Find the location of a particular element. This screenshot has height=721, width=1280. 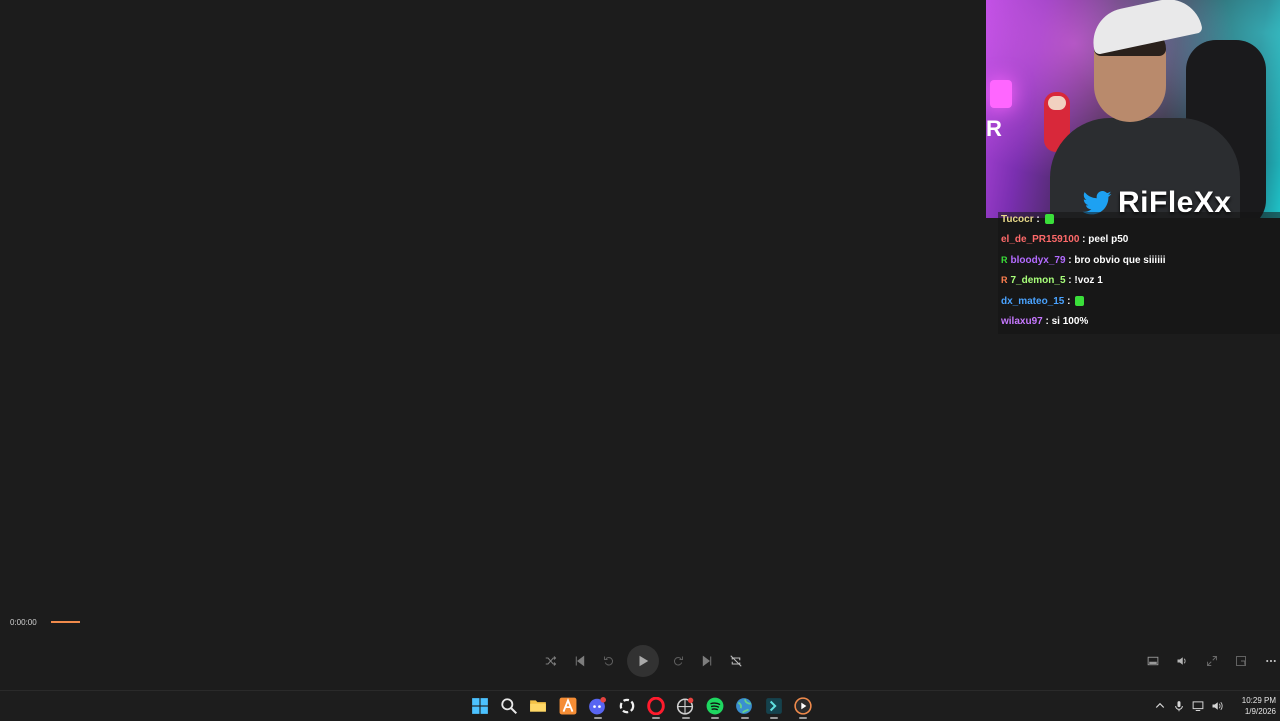

chat-username: wilaxu97 is located at coordinates (1022, 321).